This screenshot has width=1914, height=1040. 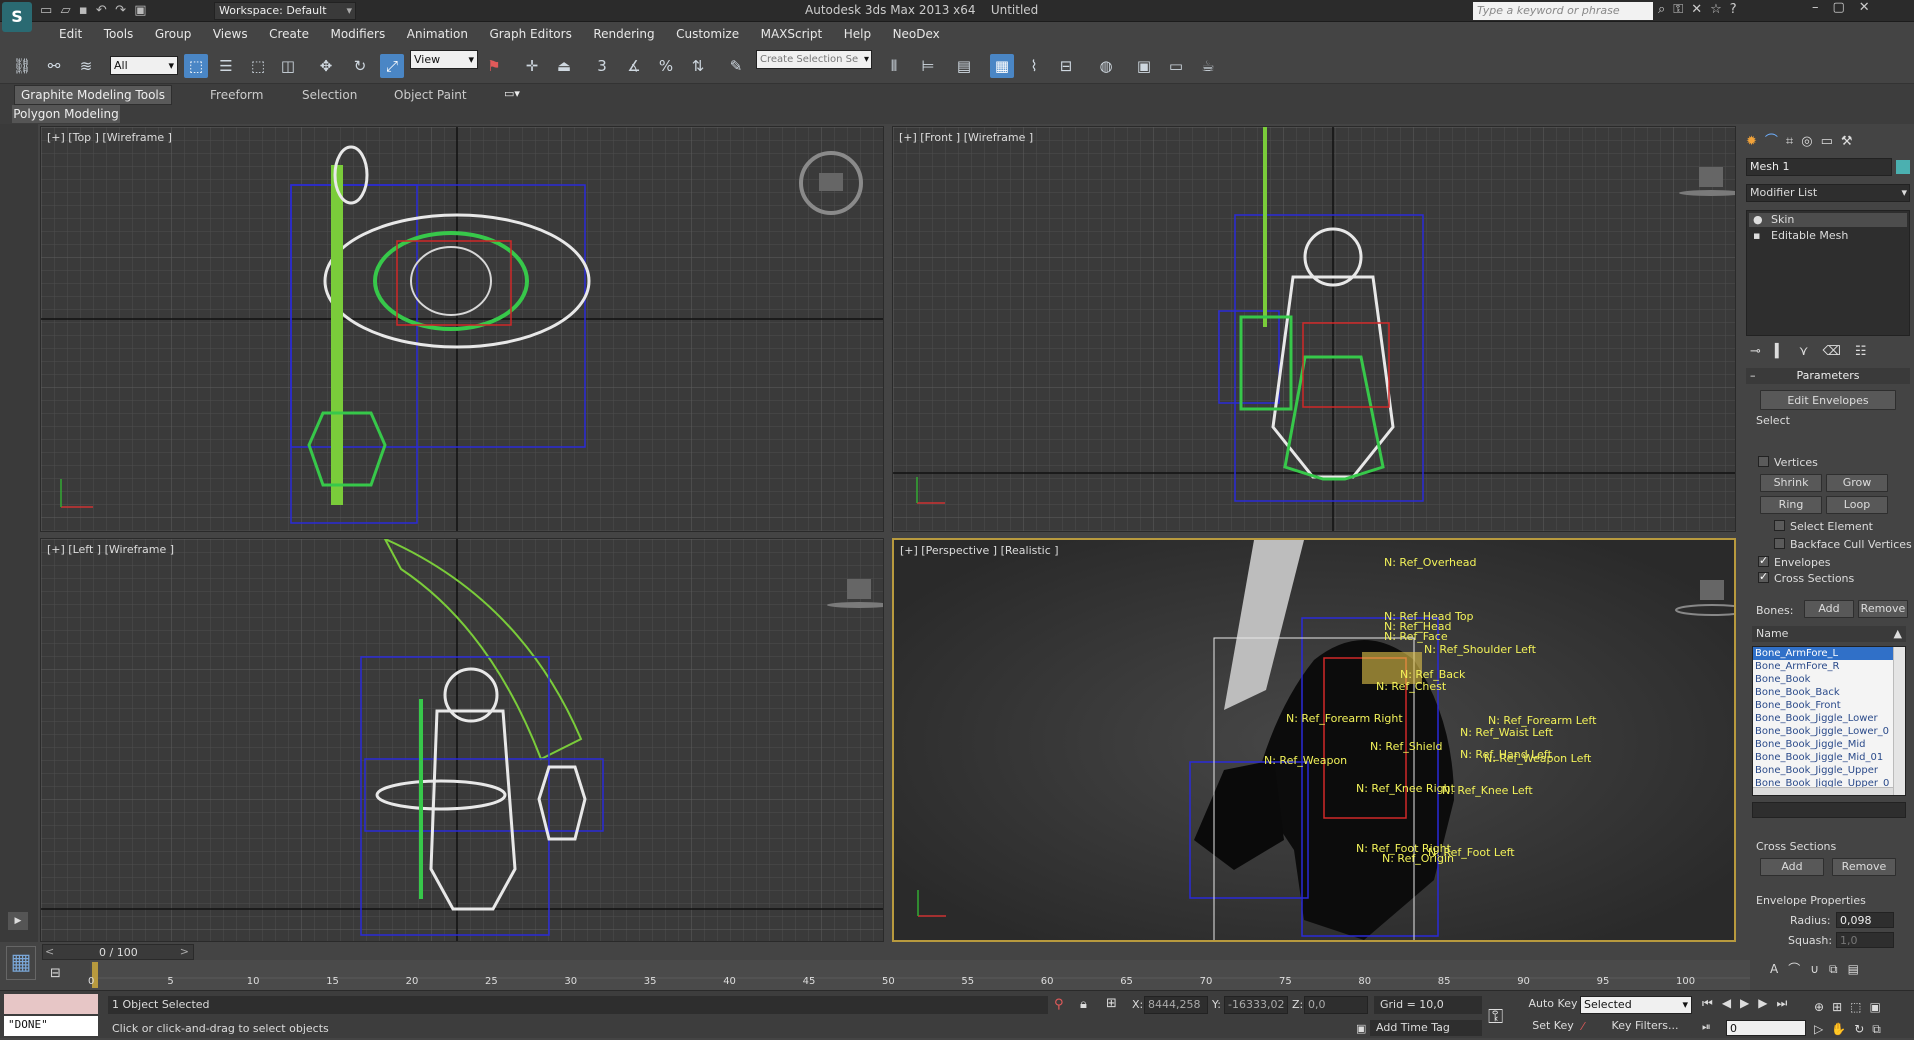 I want to click on ribbon-tab-object-paint: Object Paint, so click(x=430, y=95).